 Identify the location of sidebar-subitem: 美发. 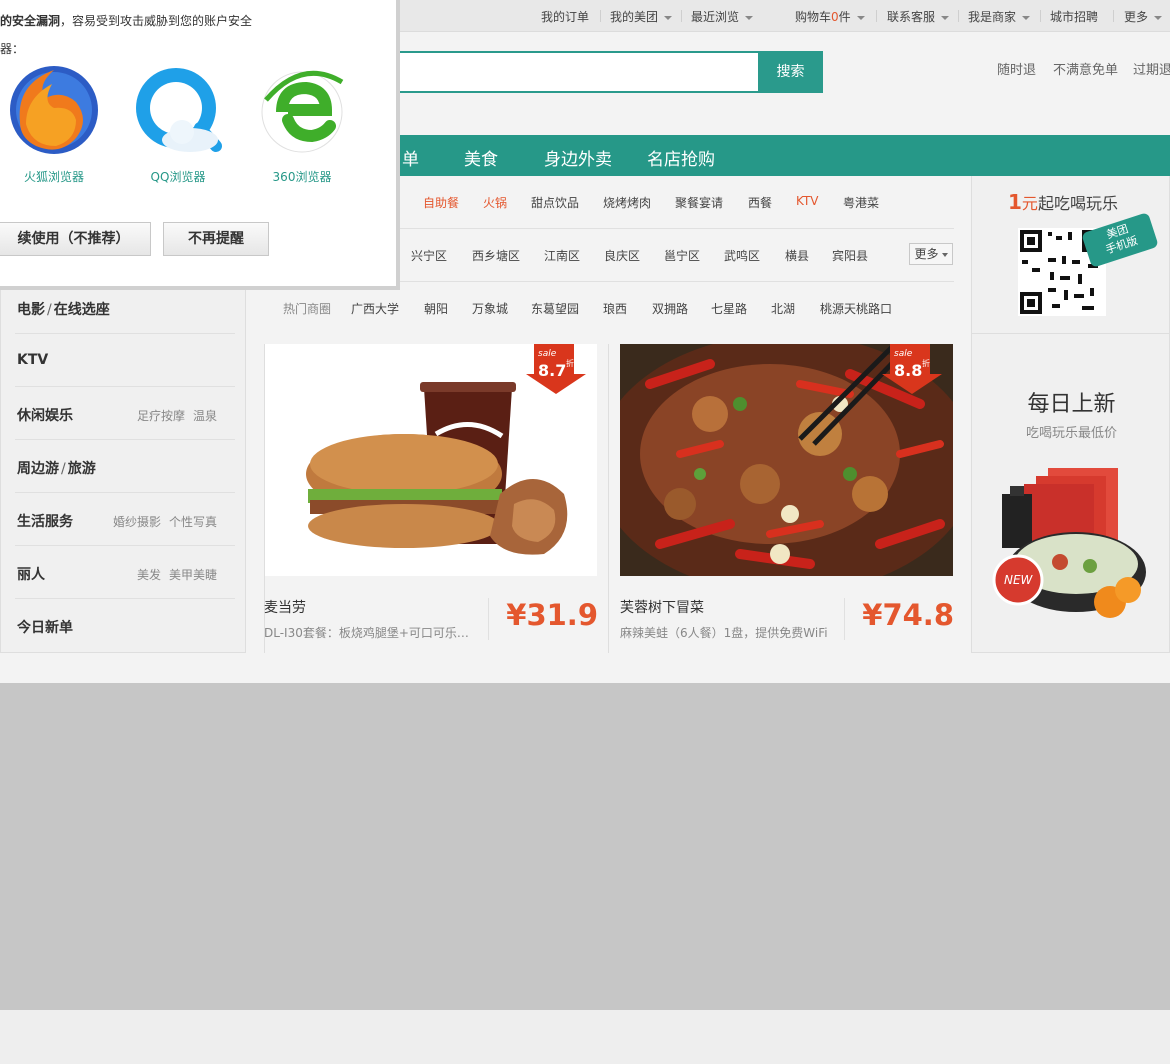
(149, 575).